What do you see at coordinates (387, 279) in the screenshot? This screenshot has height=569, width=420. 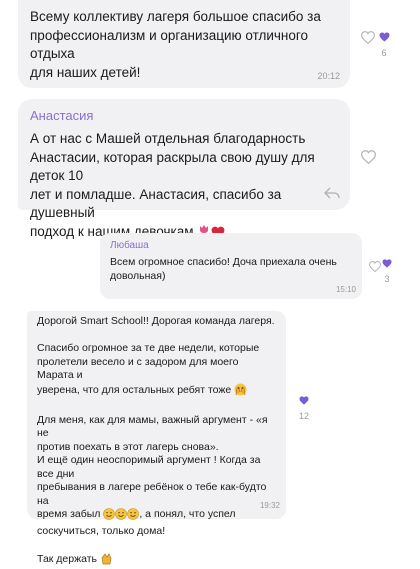 I see `reaction-count: 3` at bounding box center [387, 279].